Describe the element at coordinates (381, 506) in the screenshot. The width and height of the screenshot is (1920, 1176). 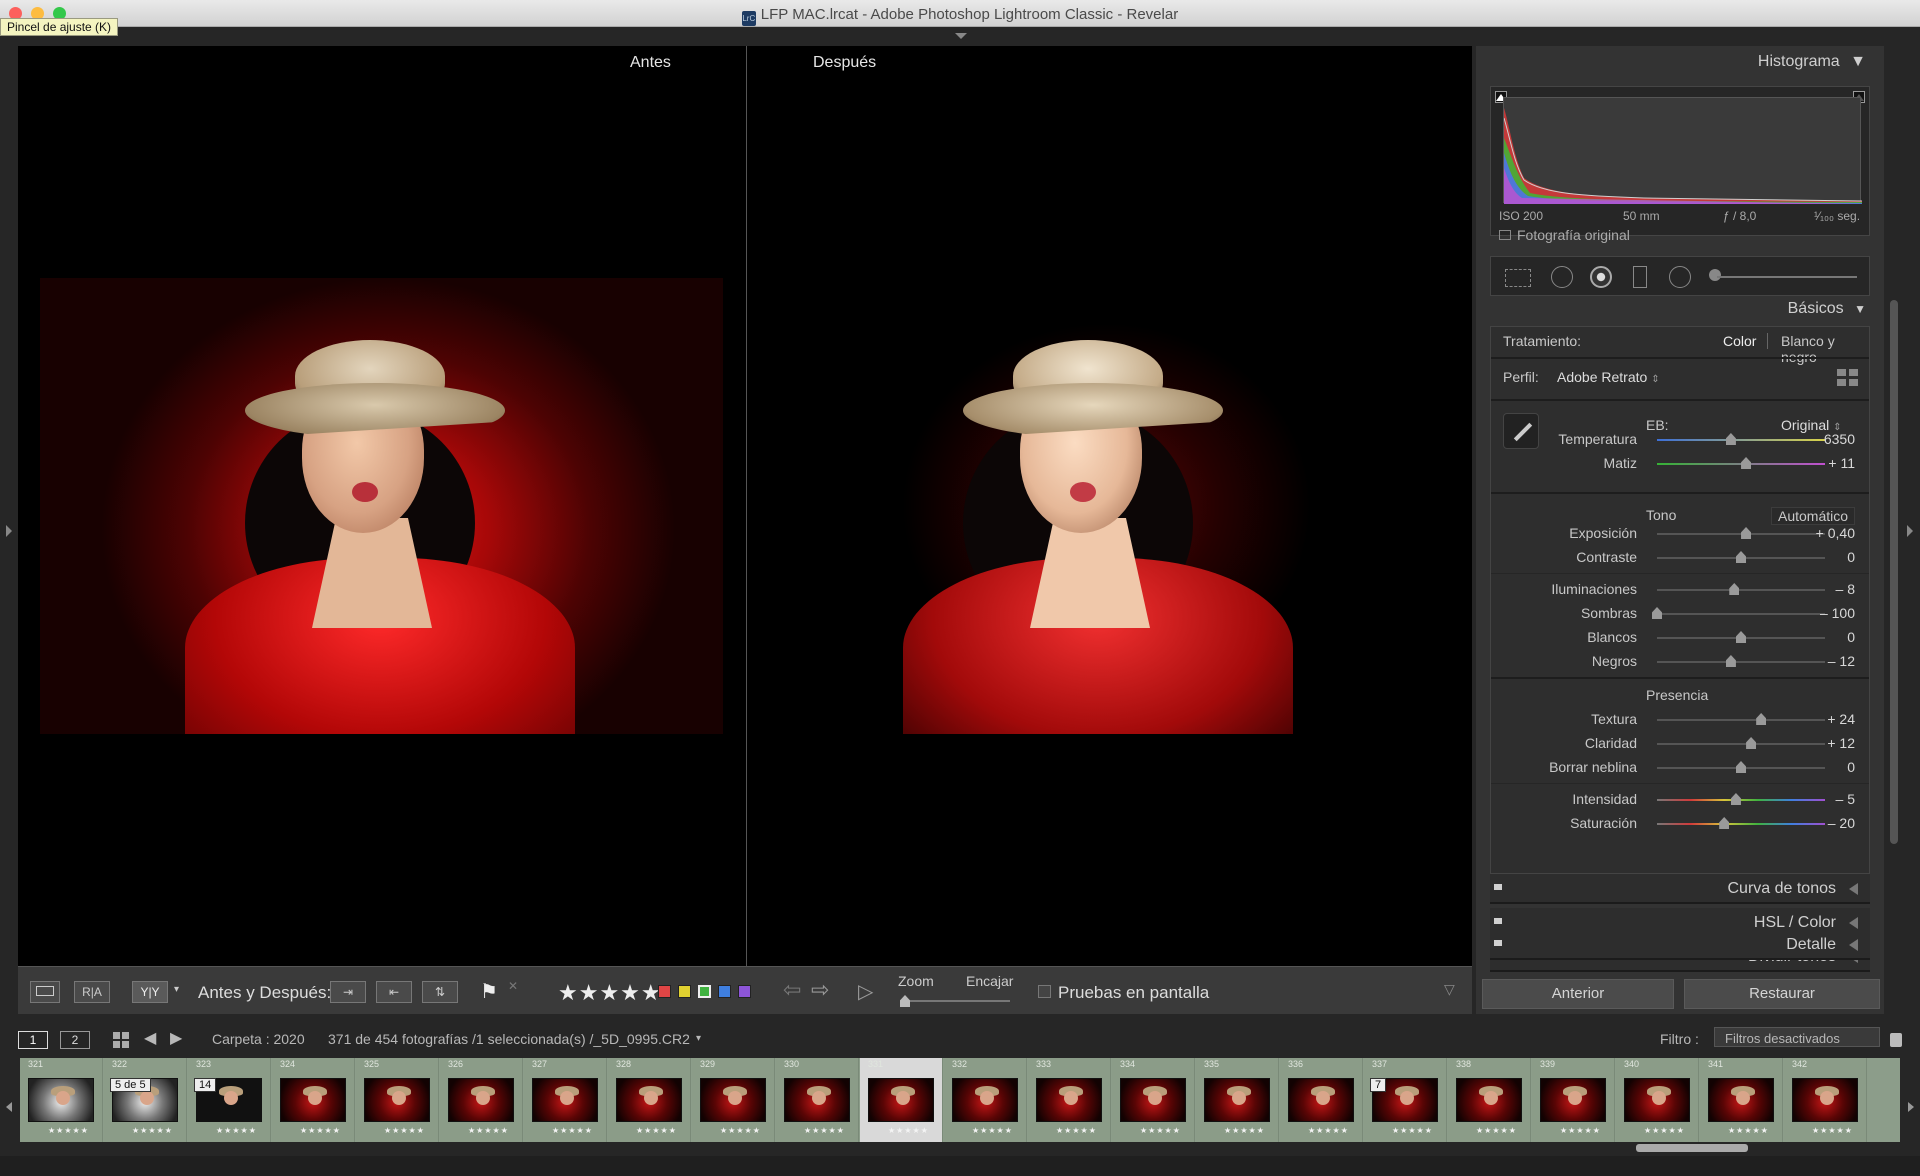
I see `before-photo` at that location.